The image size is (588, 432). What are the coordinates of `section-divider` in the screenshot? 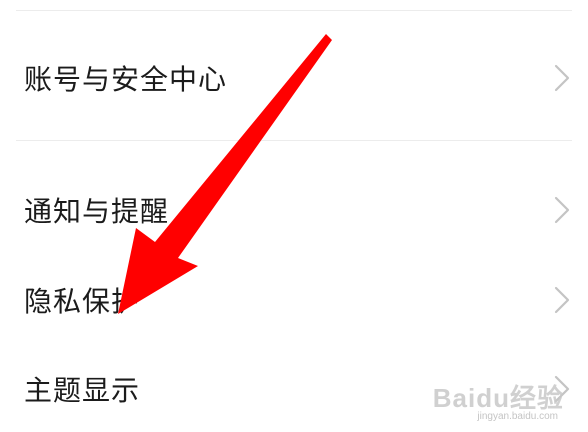 It's located at (294, 140).